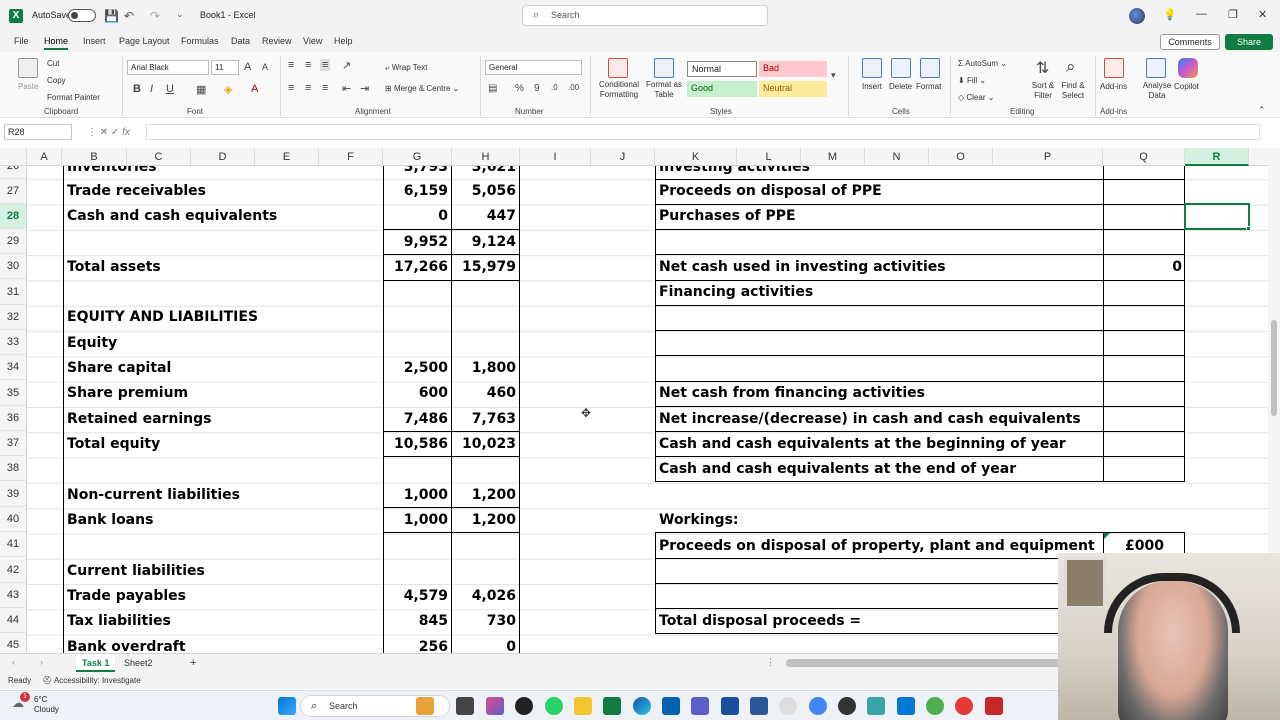 This screenshot has height=720, width=1280. What do you see at coordinates (151, 89) in the screenshot?
I see `italic-button: I` at bounding box center [151, 89].